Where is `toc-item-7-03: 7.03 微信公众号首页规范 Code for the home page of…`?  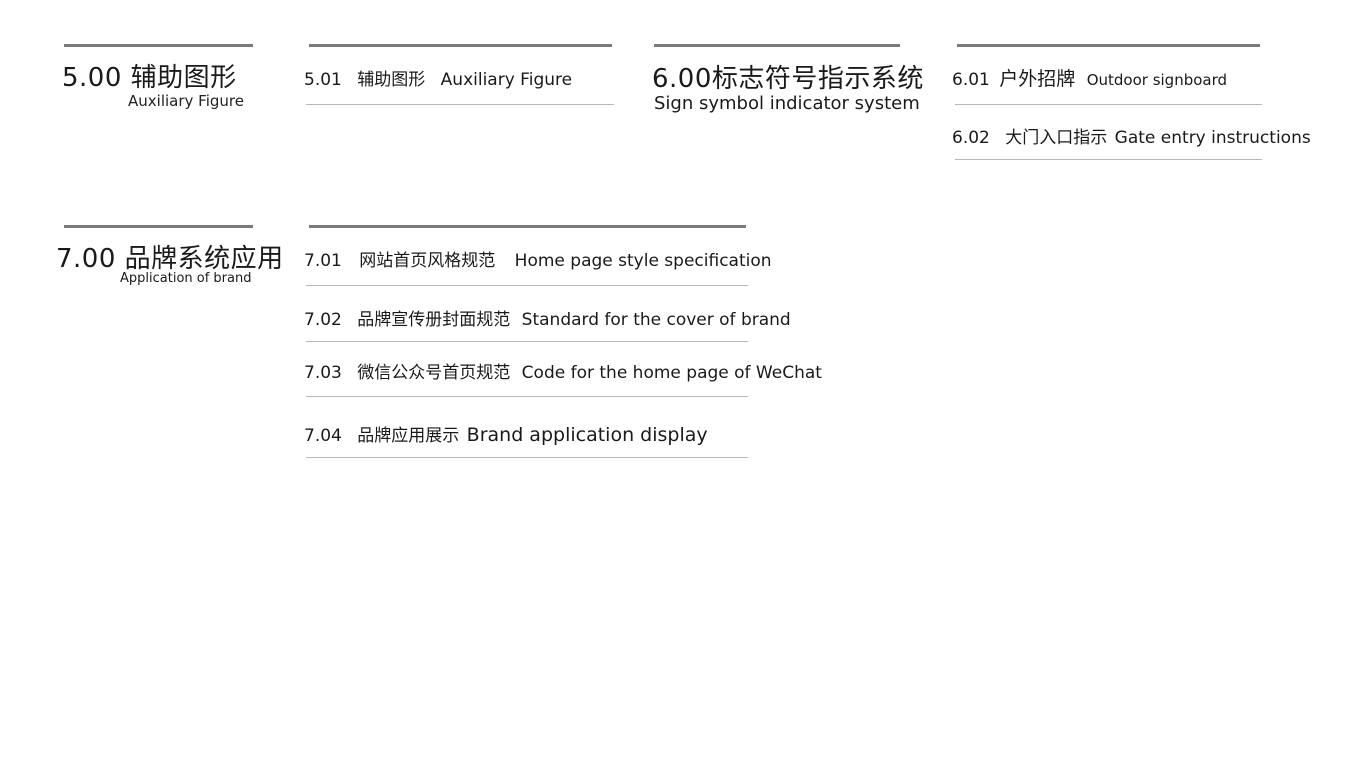
toc-item-7-03: 7.03 微信公众号首页规范 Code for the home page of… is located at coordinates (563, 370).